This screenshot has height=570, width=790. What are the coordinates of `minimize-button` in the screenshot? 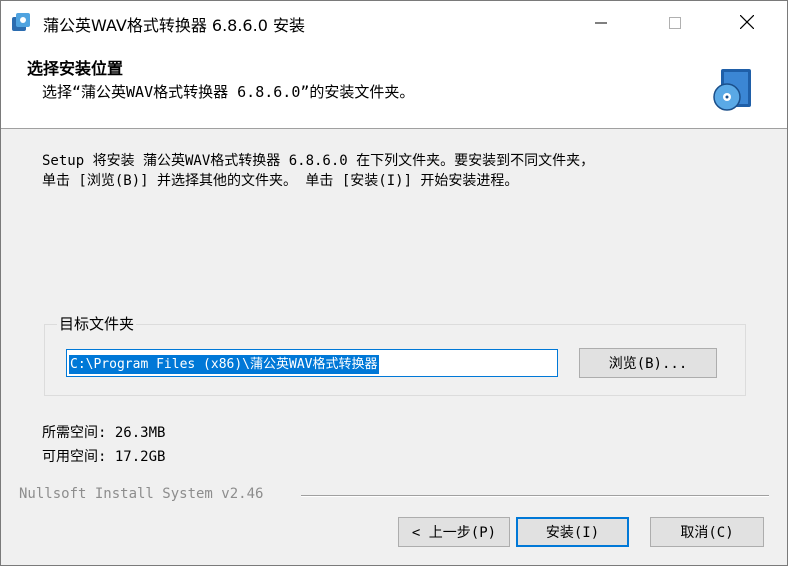 It's located at (601, 23).